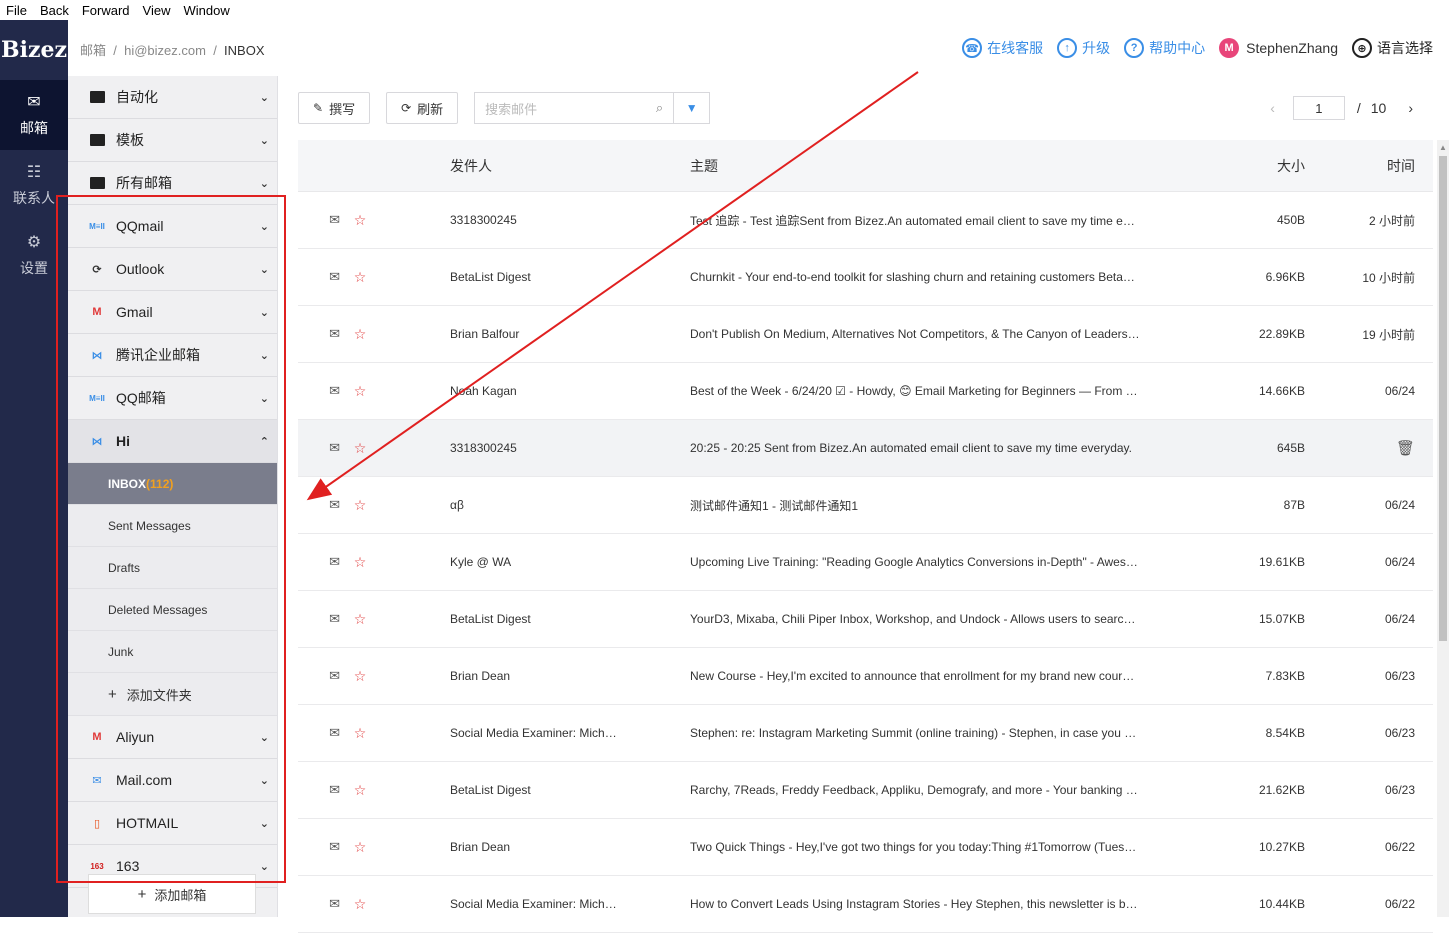  I want to click on sidebar-item: M≡II QQmail ⌄, so click(172, 226).